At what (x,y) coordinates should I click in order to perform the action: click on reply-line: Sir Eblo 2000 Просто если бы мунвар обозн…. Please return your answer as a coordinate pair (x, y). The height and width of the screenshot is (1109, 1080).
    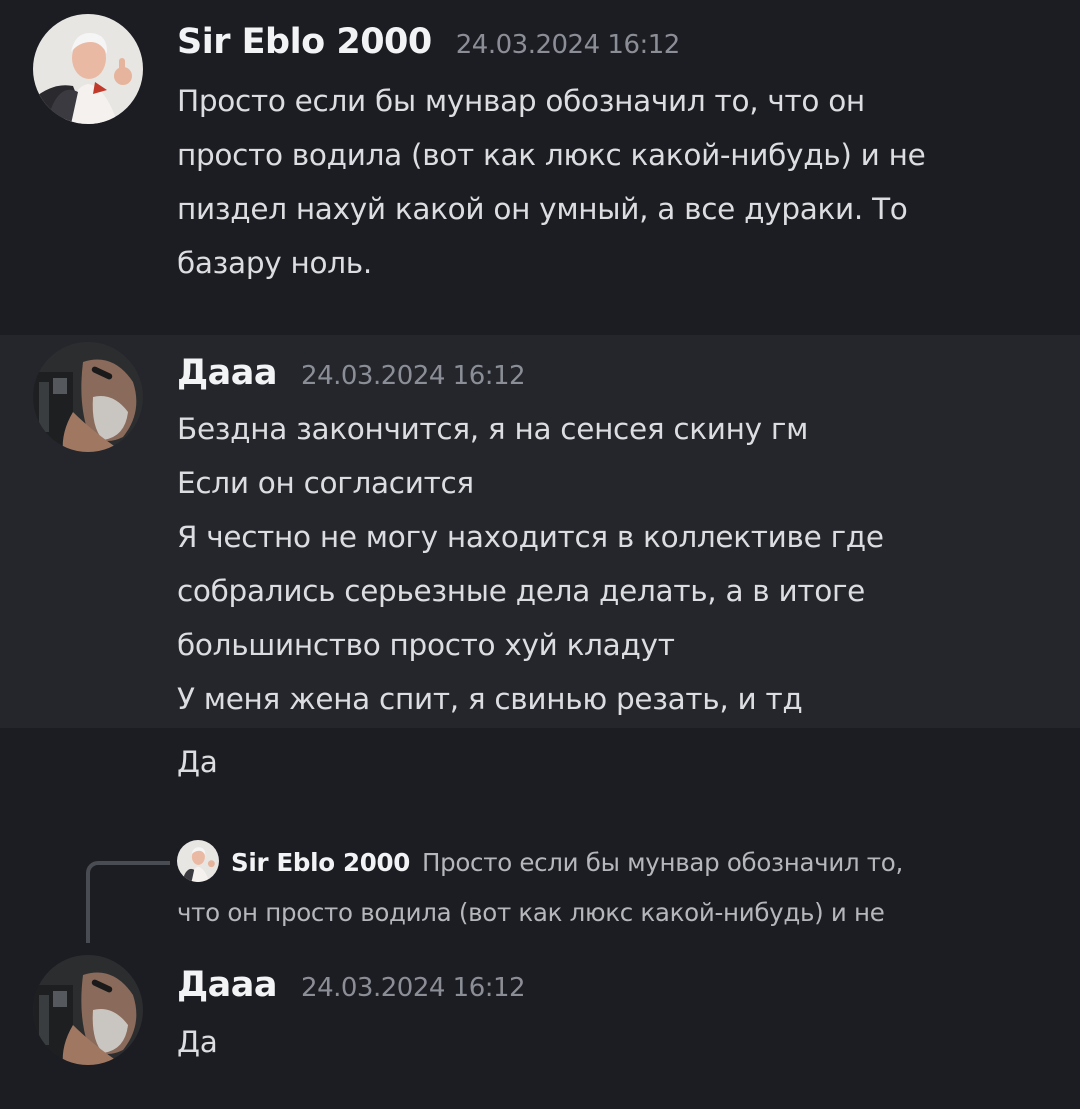
    Looking at the image, I should click on (607, 863).